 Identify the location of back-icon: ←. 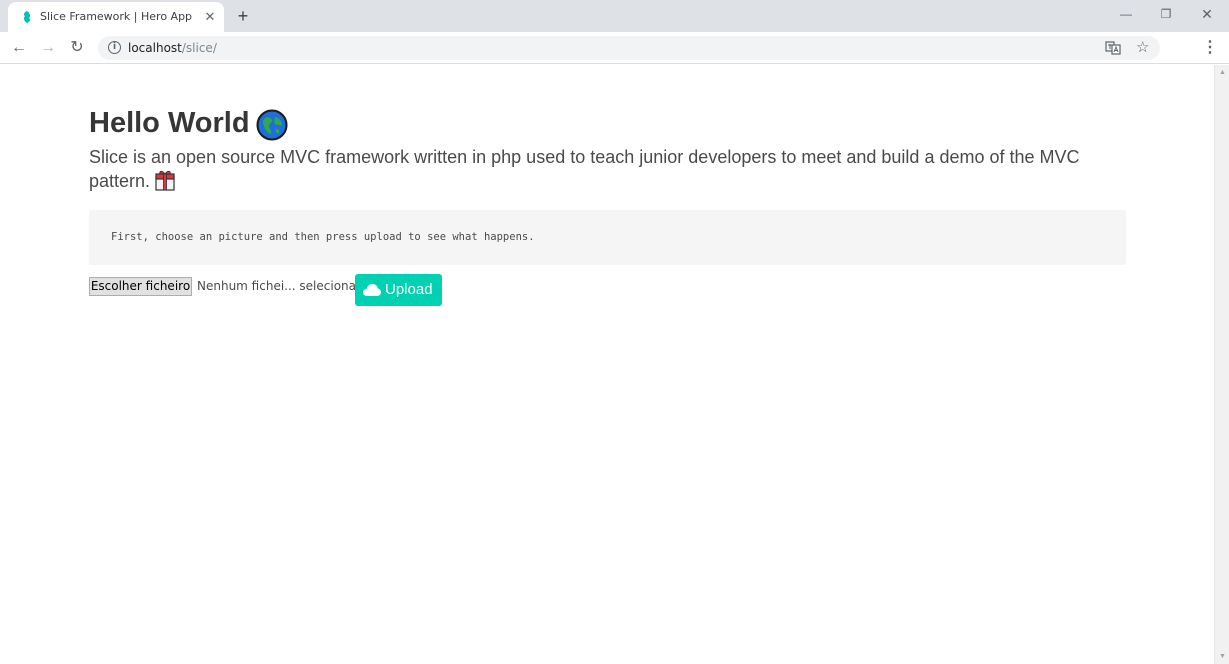
(19, 48).